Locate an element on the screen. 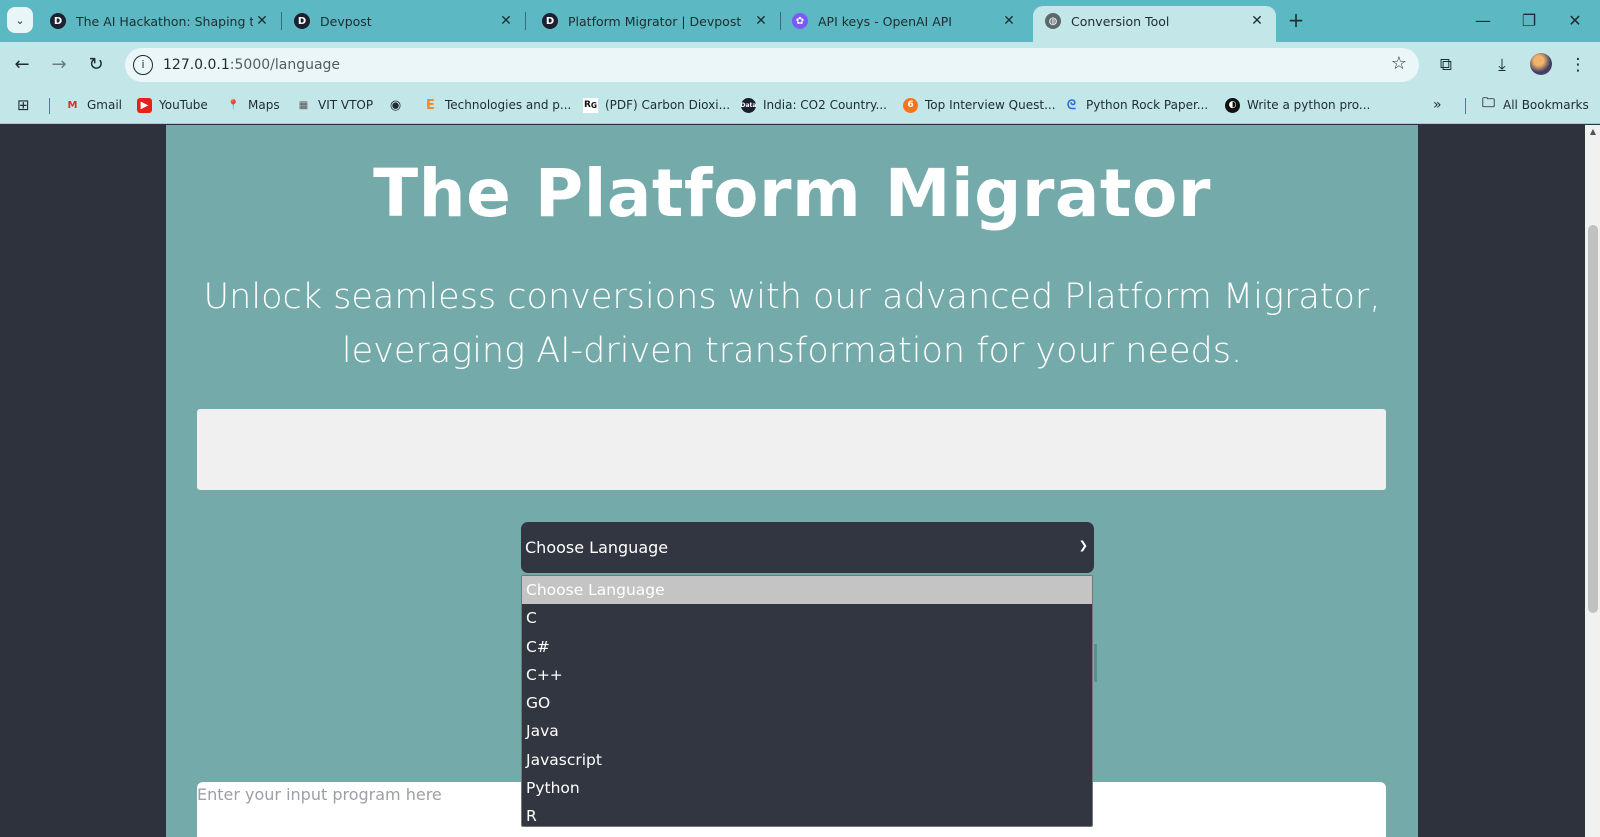 This screenshot has width=1600, height=837. apps-icon: ⊞ is located at coordinates (23, 105).